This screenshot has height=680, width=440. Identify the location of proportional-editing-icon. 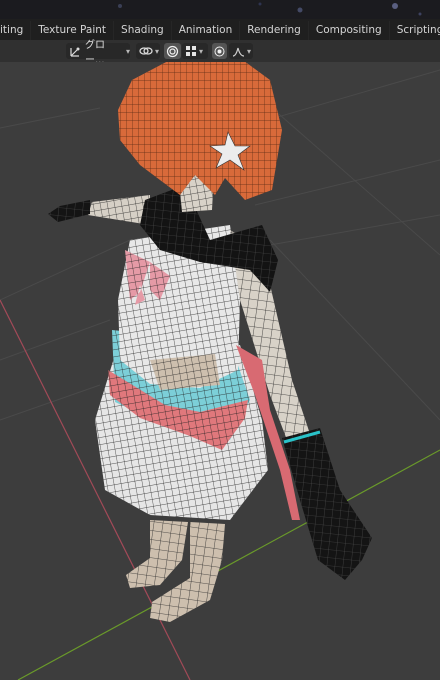
(172, 51).